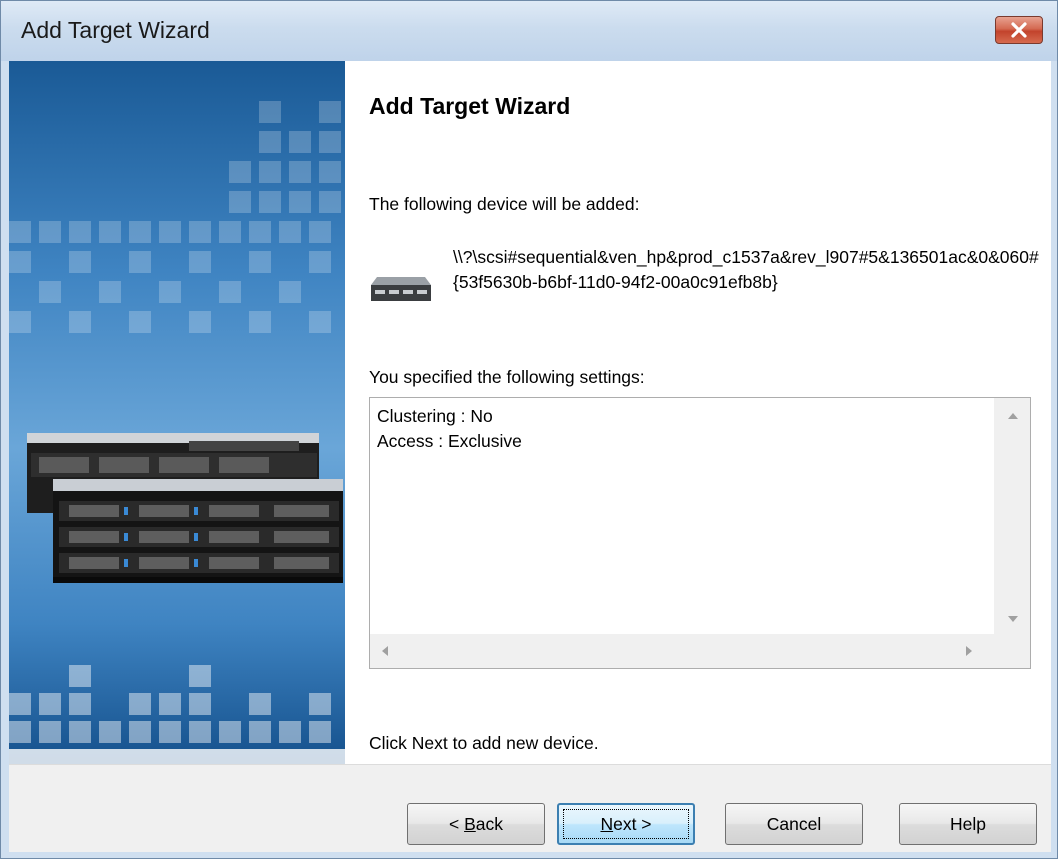  Describe the element at coordinates (1012, 516) in the screenshot. I see `vertical-scrollbar` at that location.